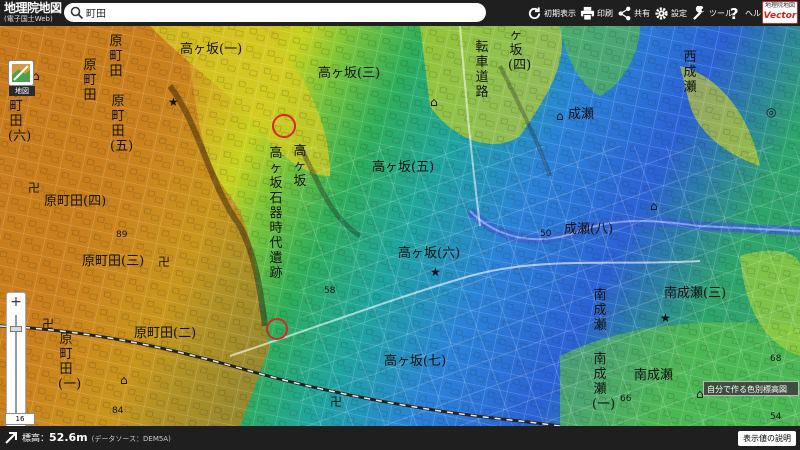 This screenshot has height=450, width=800. What do you see at coordinates (16, 329) in the screenshot?
I see `zoom-slider-handle` at bounding box center [16, 329].